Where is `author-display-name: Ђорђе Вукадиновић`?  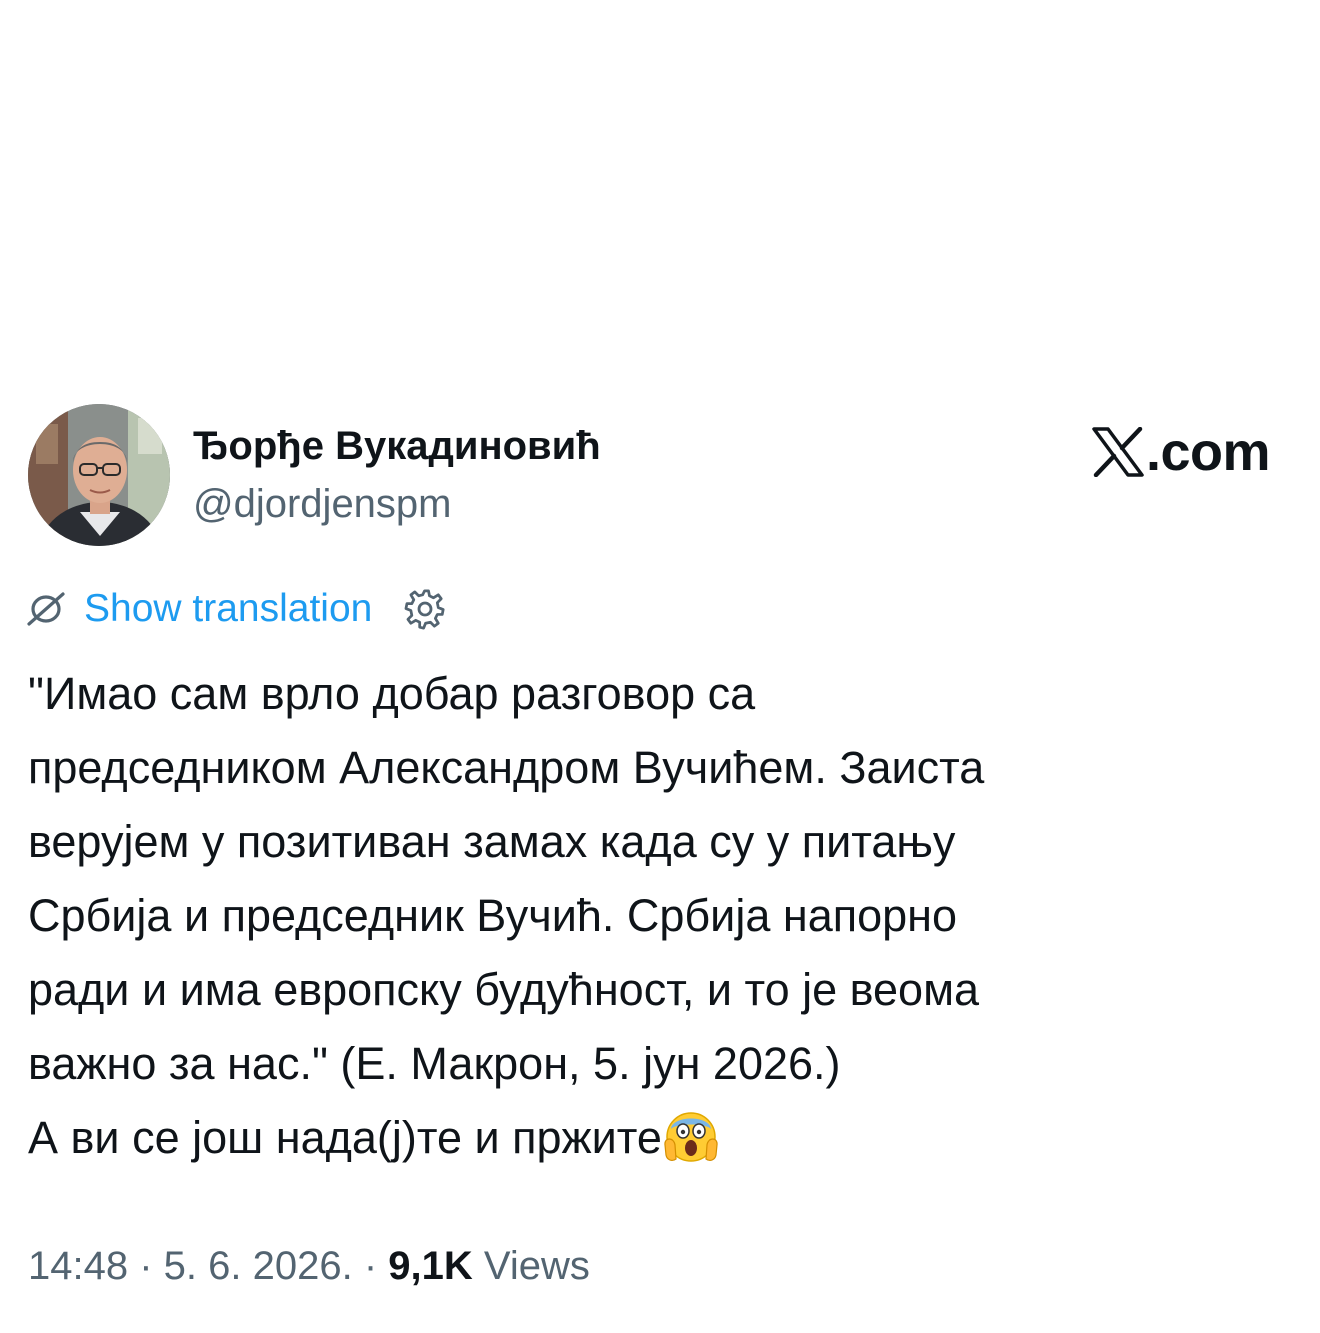
author-display-name: Ђорђе Вукадиновић is located at coordinates (397, 446).